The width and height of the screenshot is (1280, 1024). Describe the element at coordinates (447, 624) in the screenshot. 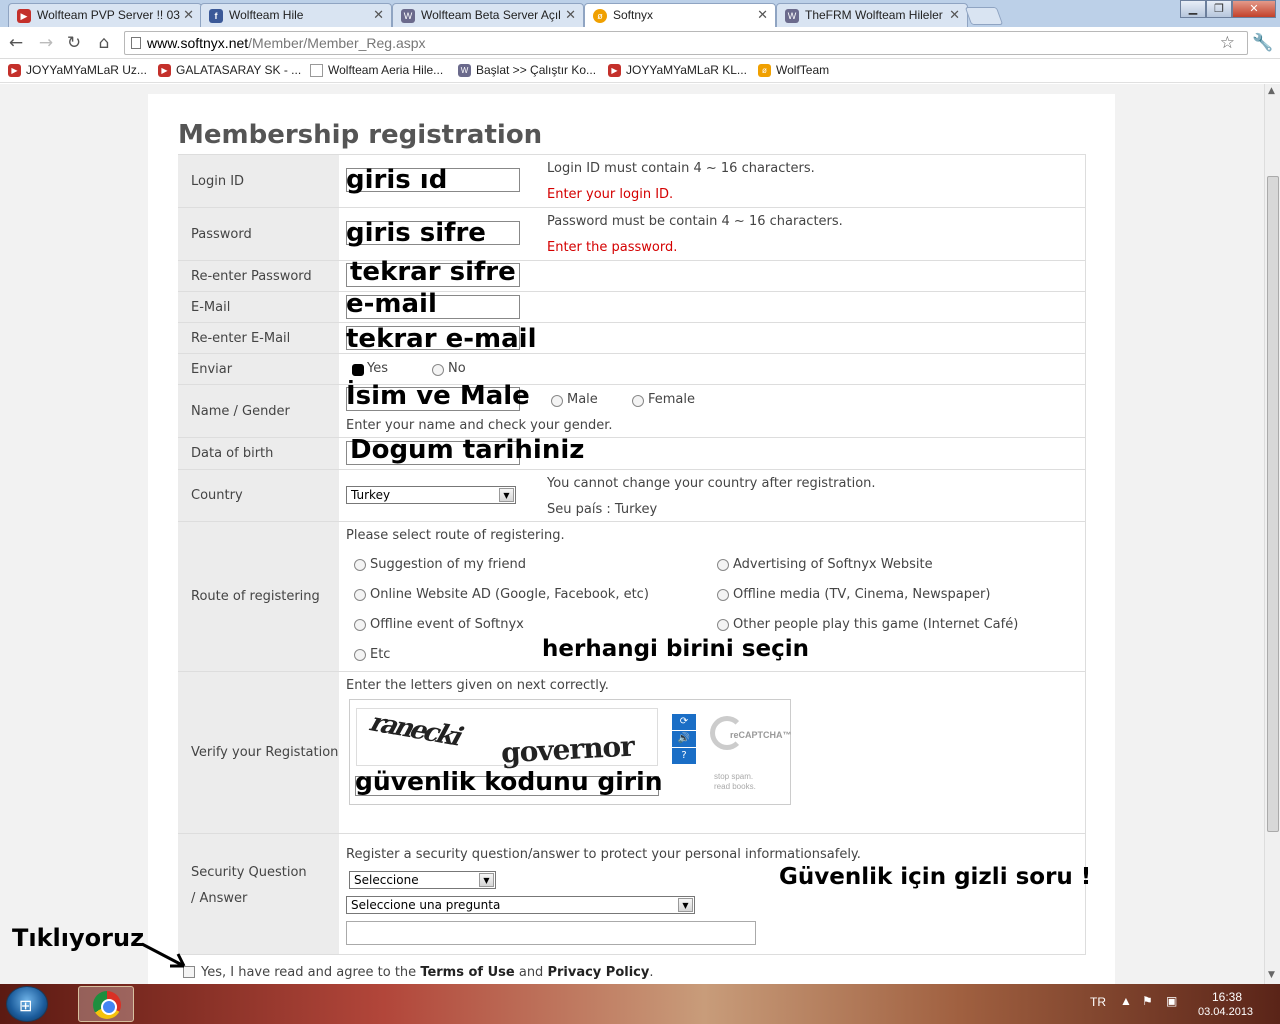

I see `route-option-label: Offline event of Softnyx` at that location.